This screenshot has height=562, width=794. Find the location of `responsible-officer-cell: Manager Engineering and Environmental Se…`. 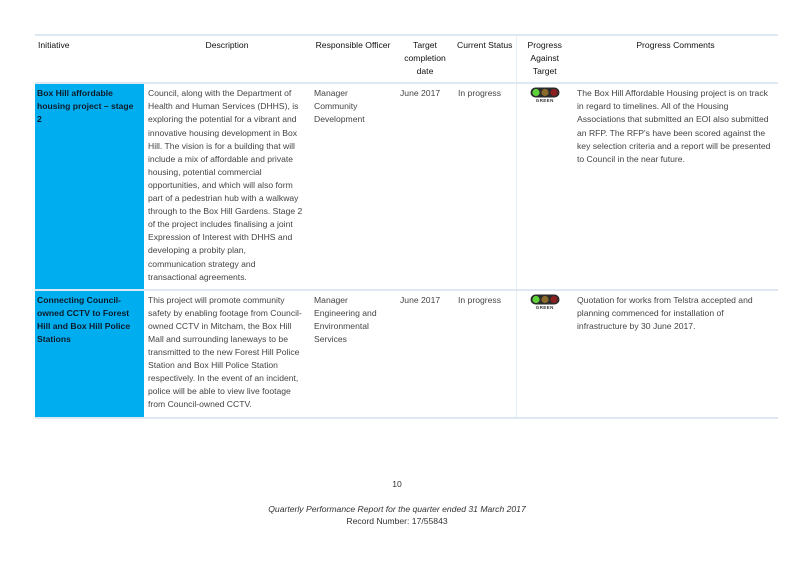

responsible-officer-cell: Manager Engineering and Environmental Se… is located at coordinates (353, 354).